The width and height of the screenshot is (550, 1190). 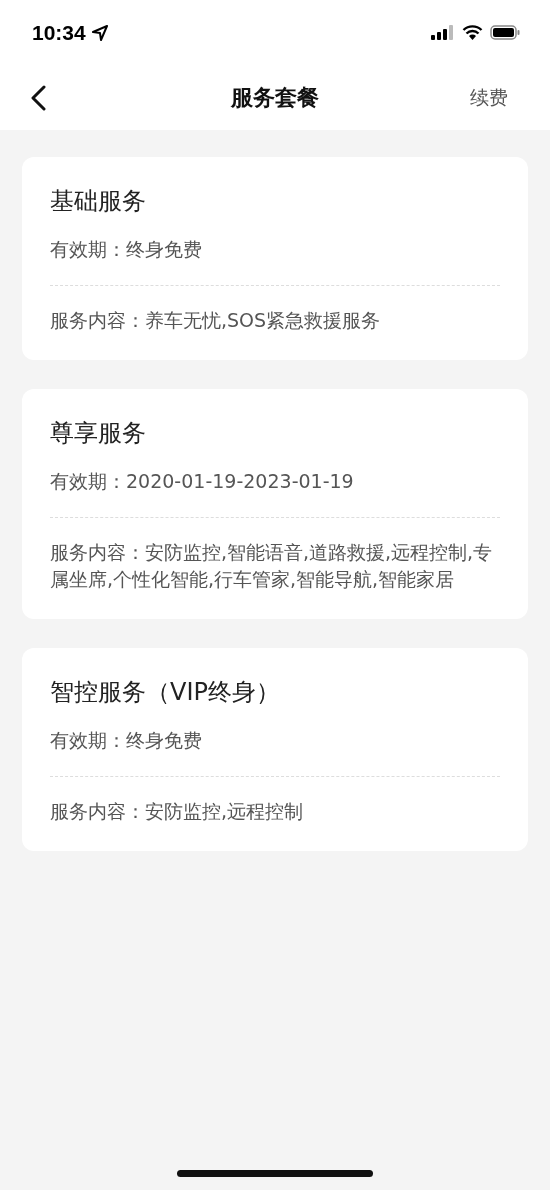 I want to click on service-title: 智控服务（VIP终身）, so click(x=165, y=692).